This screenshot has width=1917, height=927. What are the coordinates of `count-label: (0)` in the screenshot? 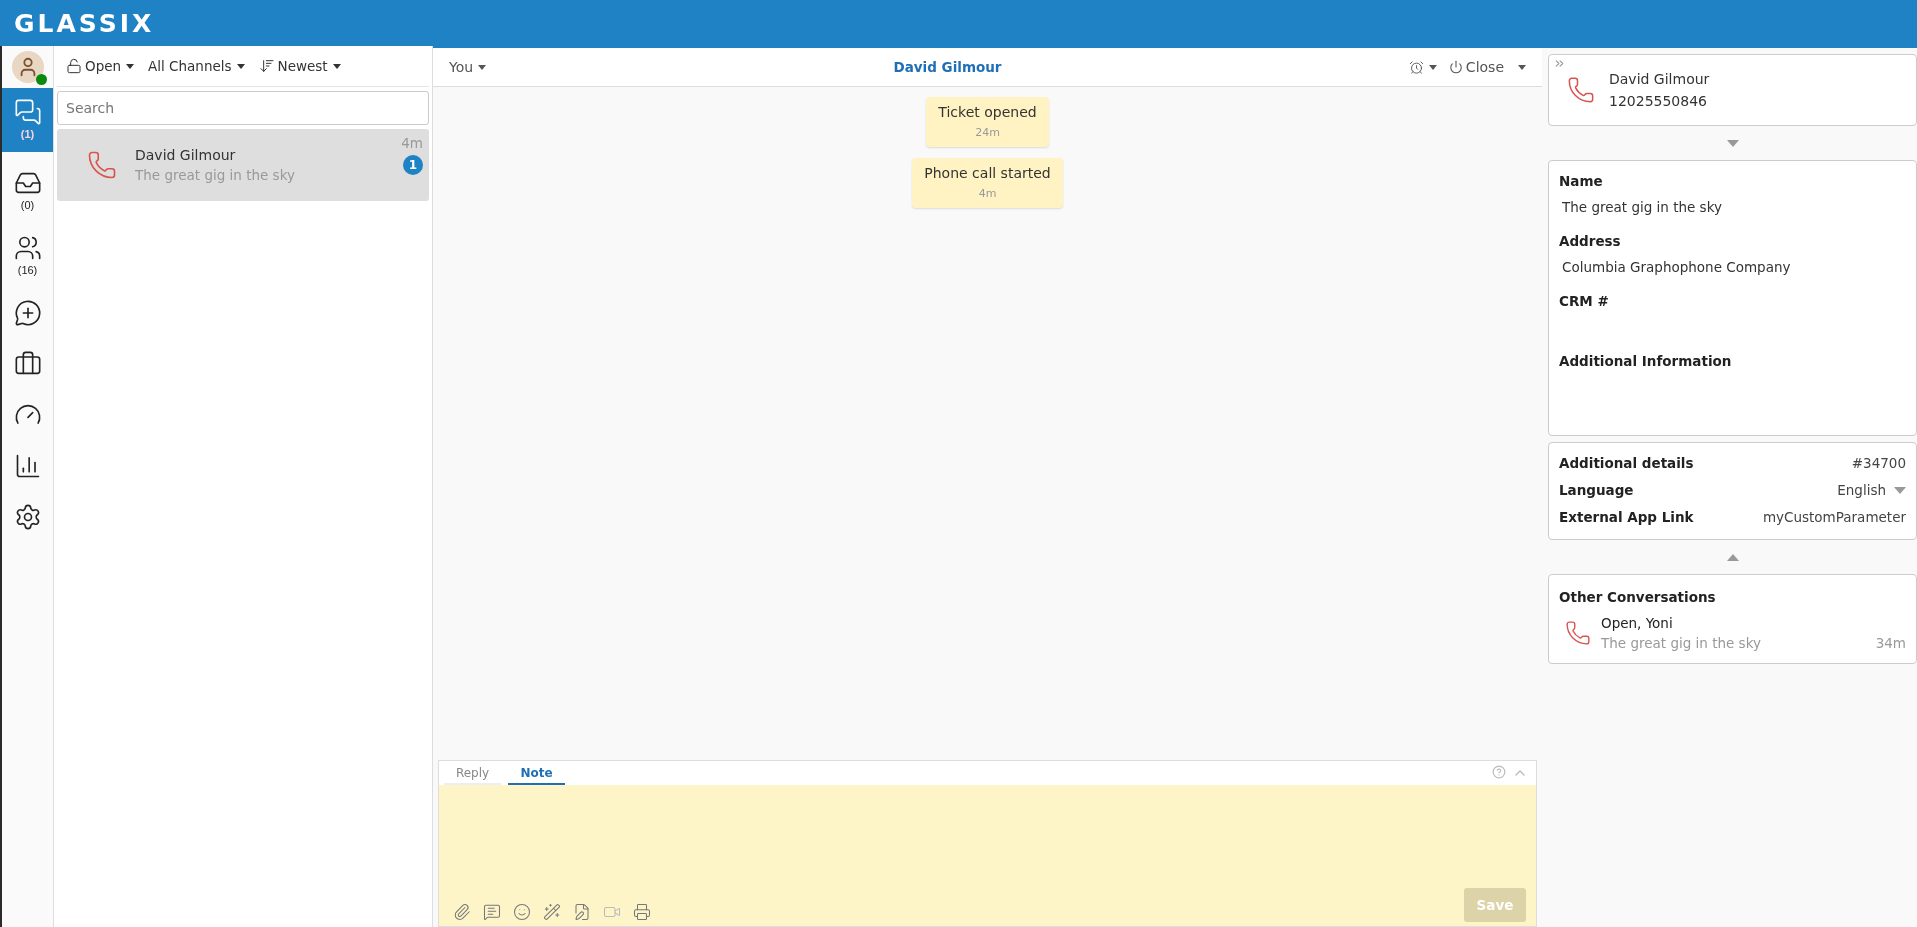 It's located at (27, 205).